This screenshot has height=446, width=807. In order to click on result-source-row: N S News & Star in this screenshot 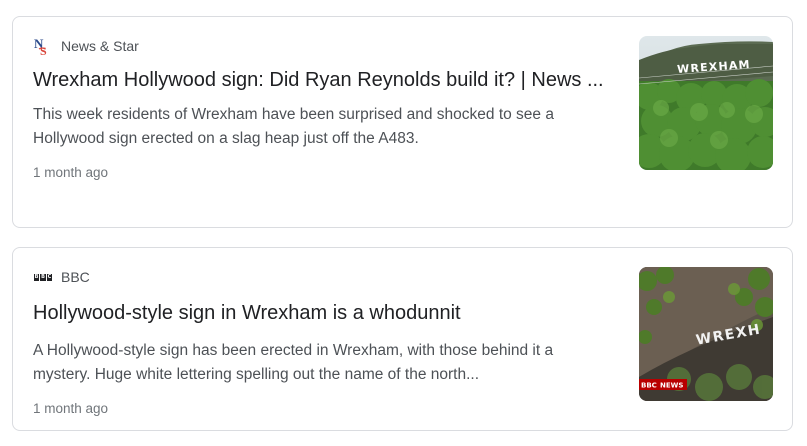, I will do `click(323, 46)`.